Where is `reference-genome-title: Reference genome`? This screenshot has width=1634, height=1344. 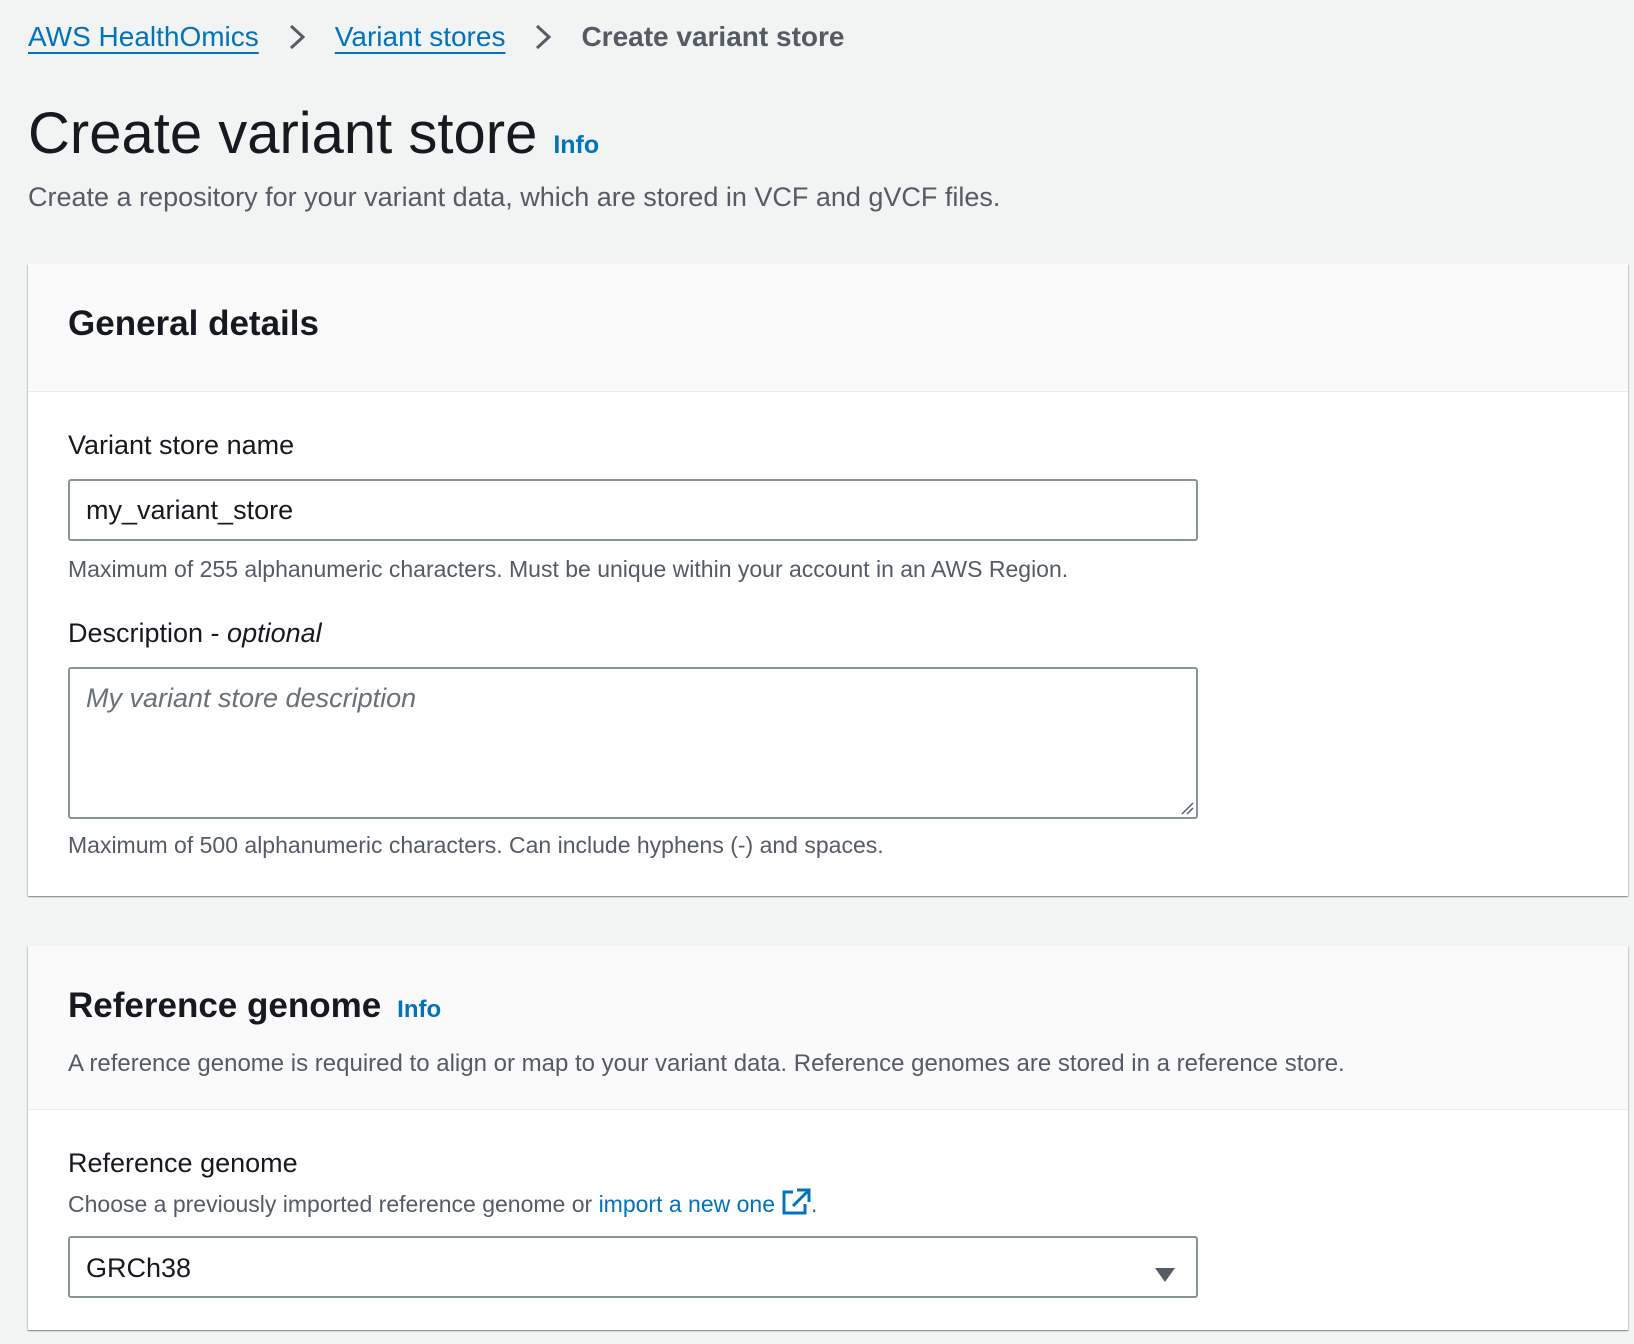 reference-genome-title: Reference genome is located at coordinates (225, 1005).